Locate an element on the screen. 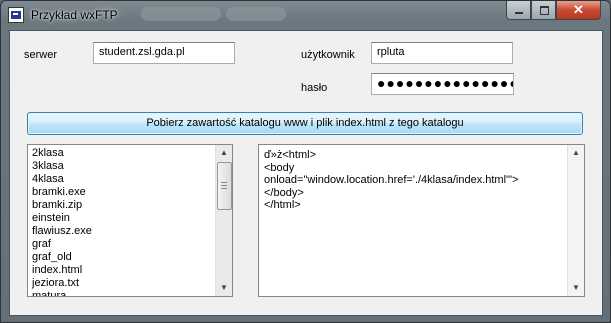 The height and width of the screenshot is (323, 611). scroll-thumb is located at coordinates (224, 186).